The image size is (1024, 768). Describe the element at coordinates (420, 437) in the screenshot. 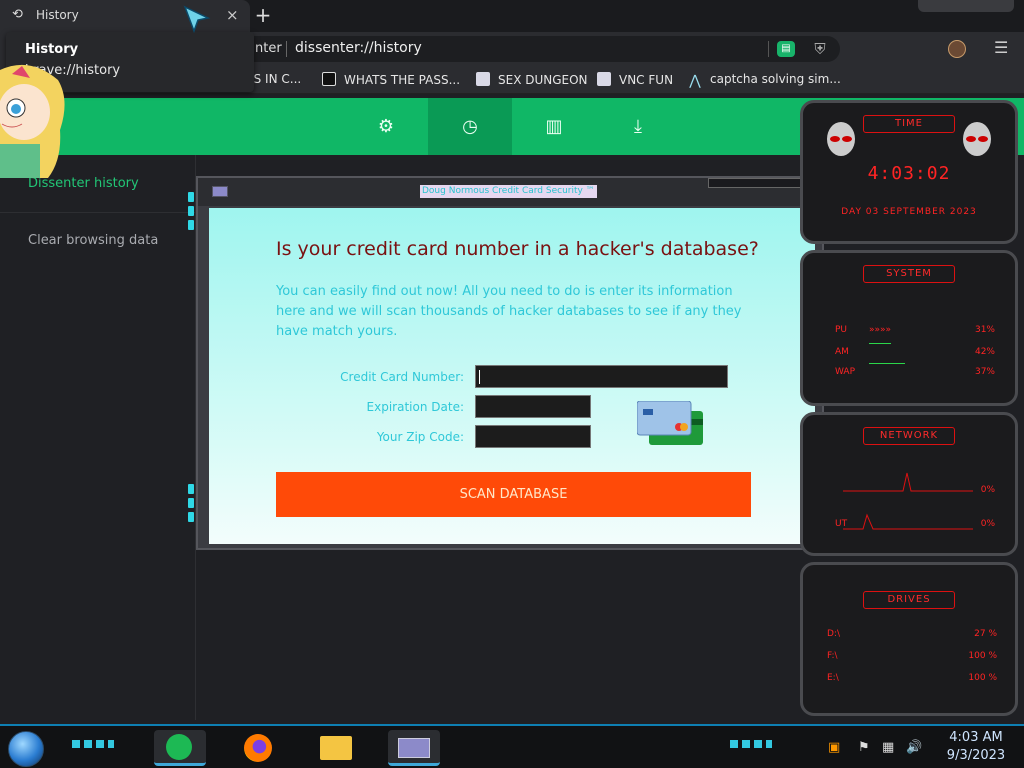

I see `zip-label: Your Zip Code:` at that location.